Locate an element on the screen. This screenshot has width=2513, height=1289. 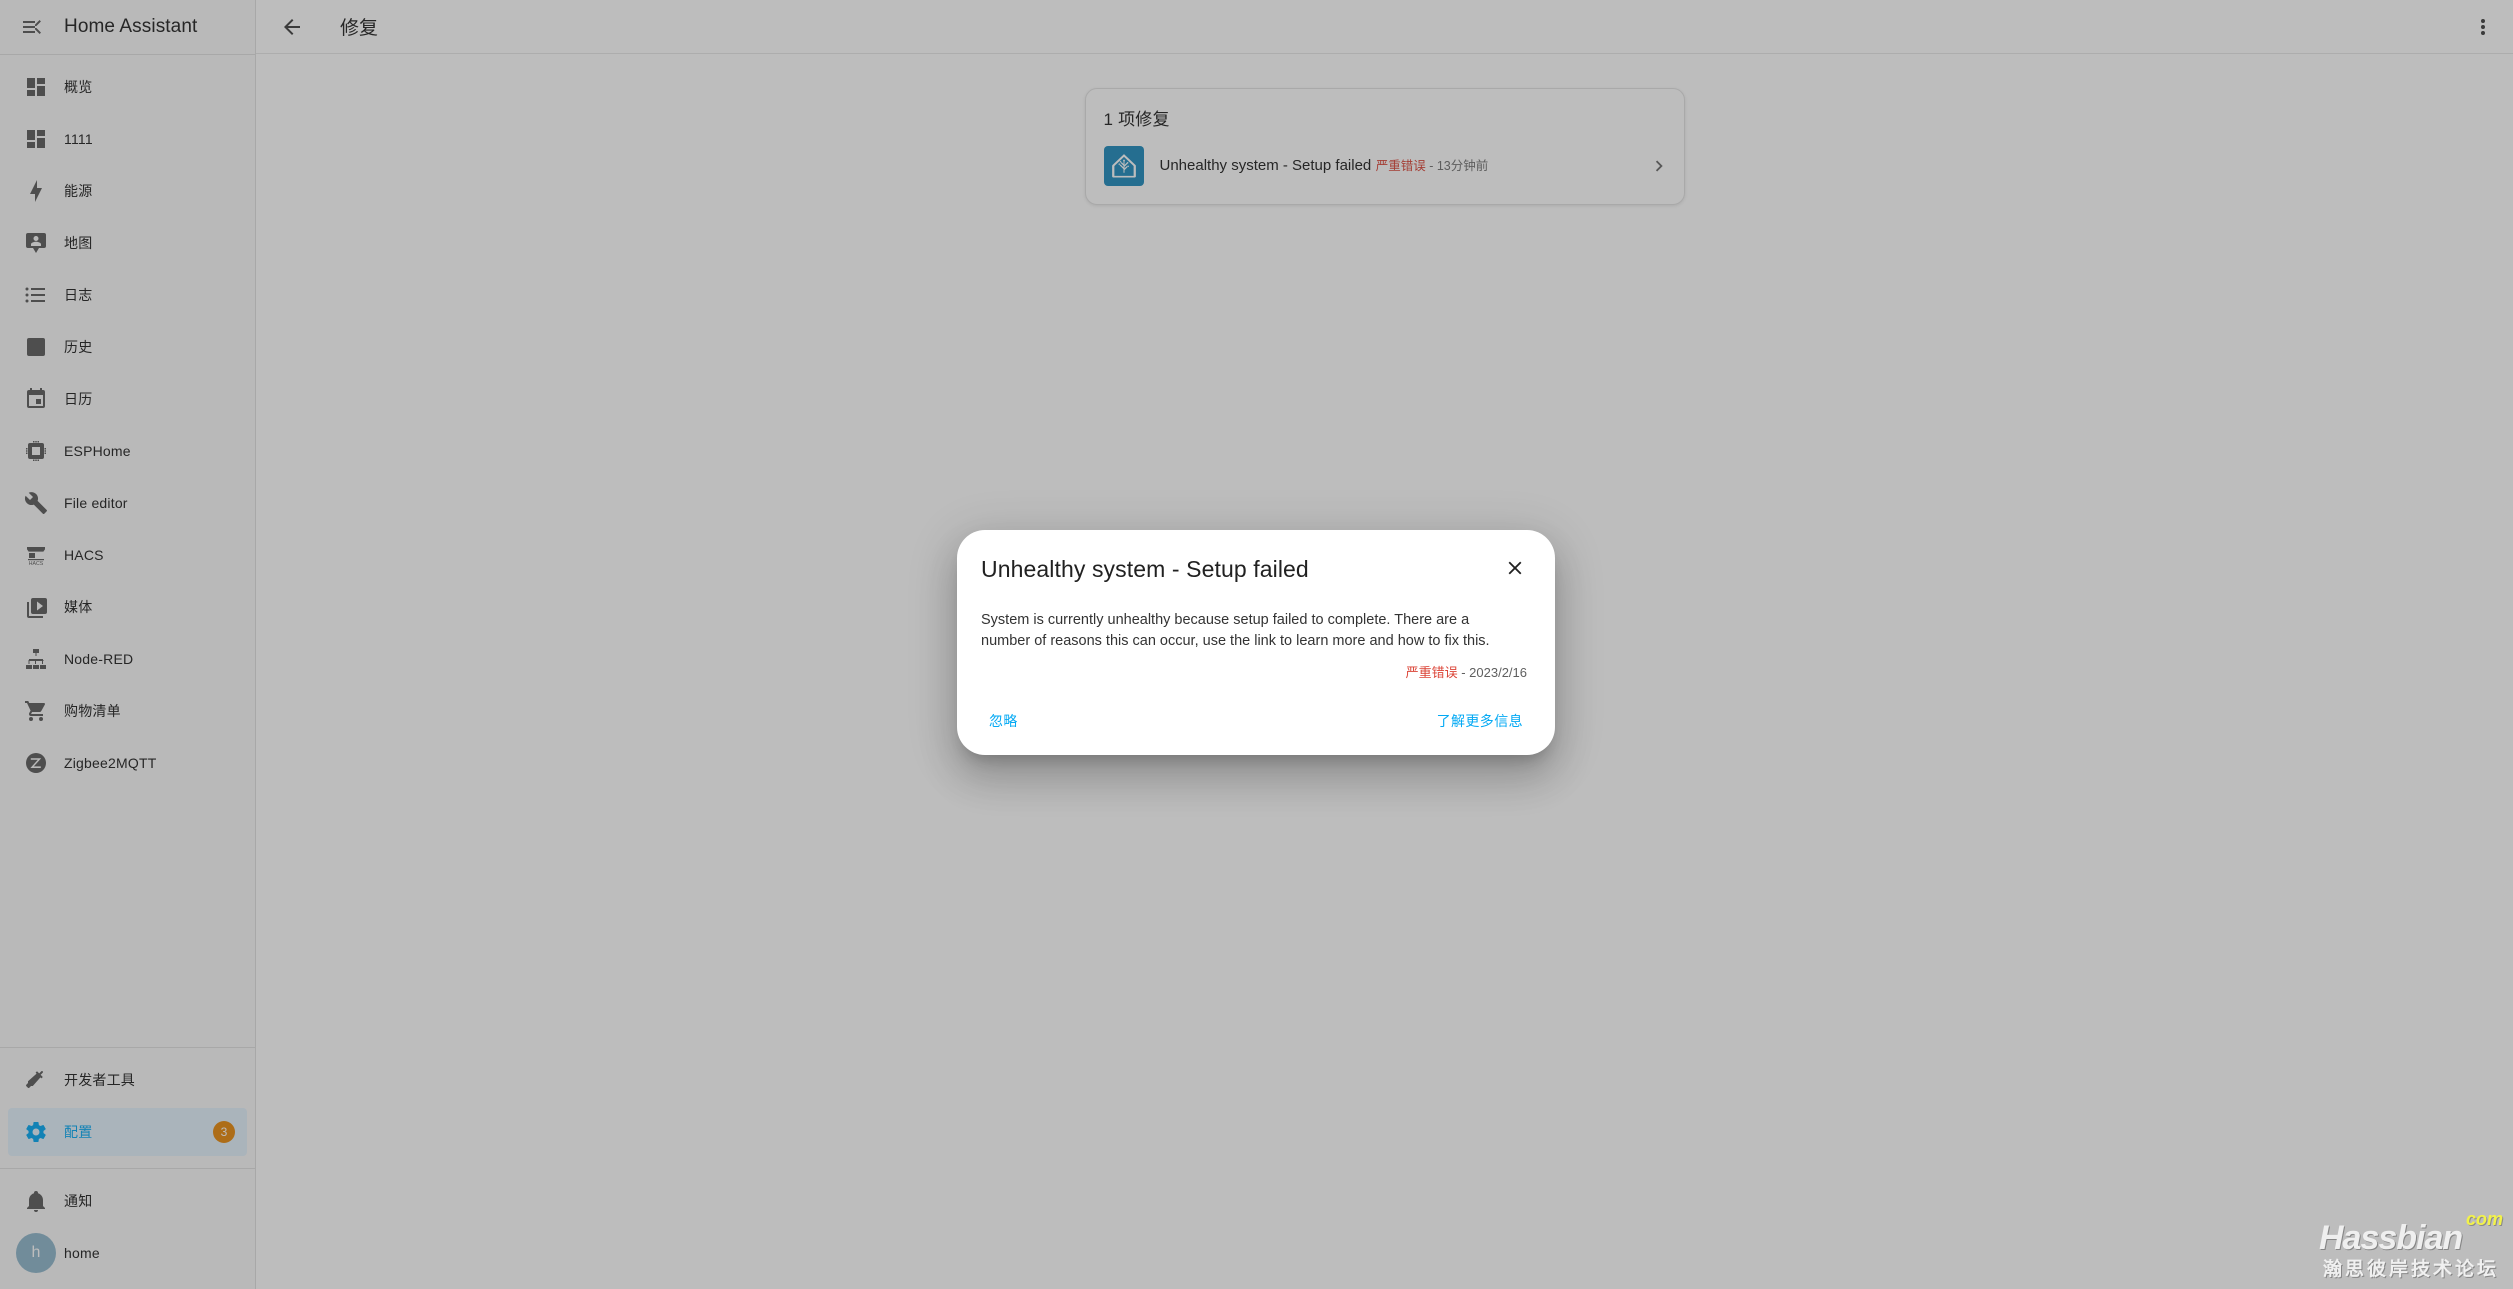
issue-date: 2023/2/16 is located at coordinates (1498, 672).